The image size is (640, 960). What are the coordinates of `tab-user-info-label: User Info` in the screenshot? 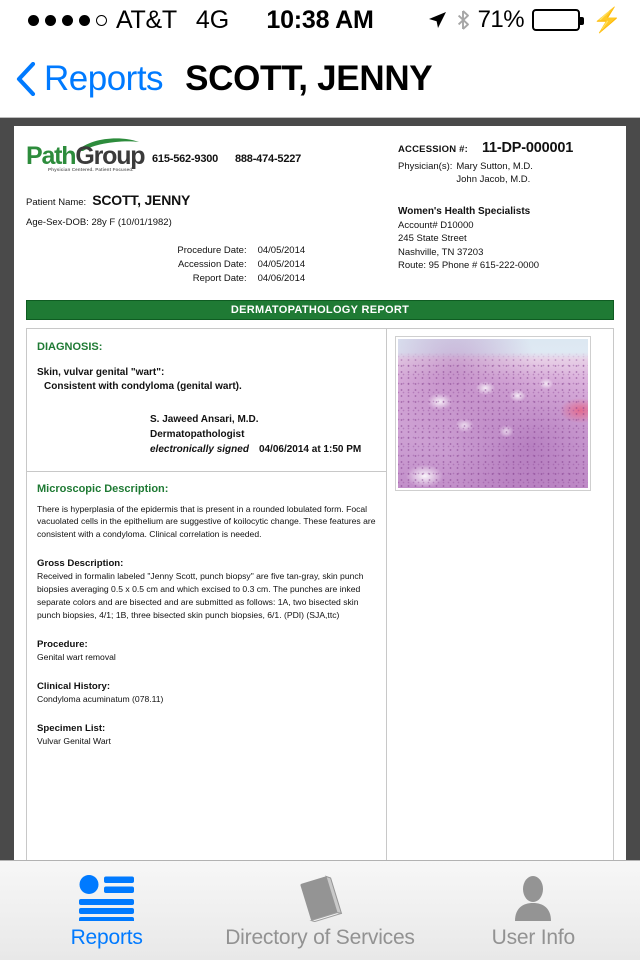 It's located at (533, 937).